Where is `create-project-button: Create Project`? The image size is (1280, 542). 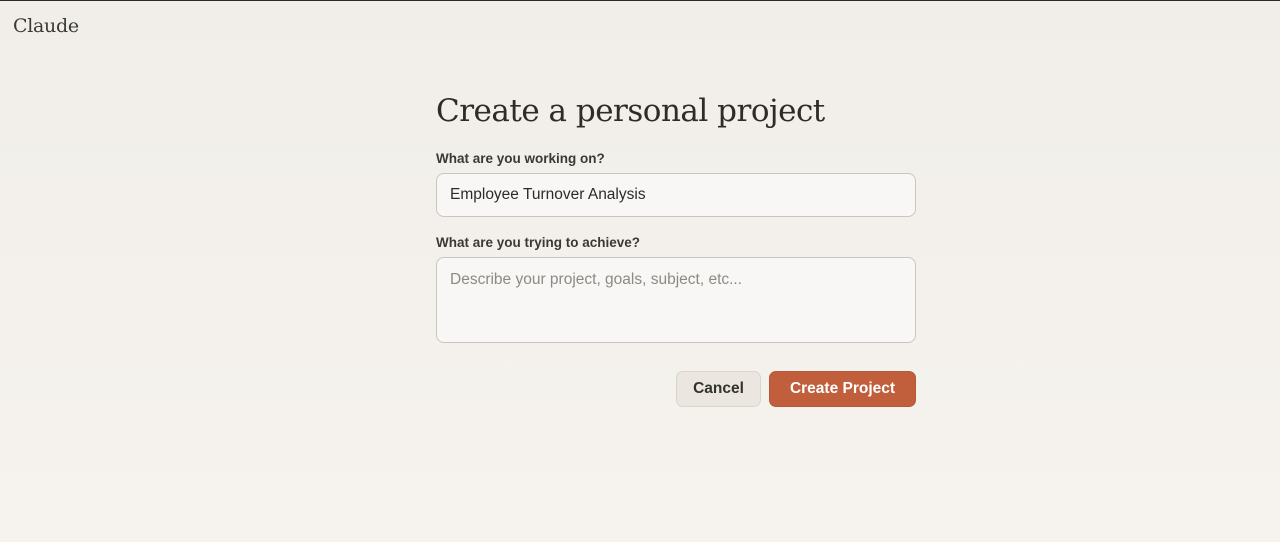
create-project-button: Create Project is located at coordinates (842, 389).